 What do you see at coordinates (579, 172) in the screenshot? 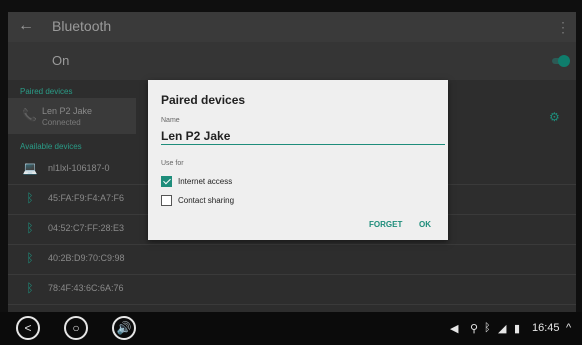
I see `screen-bezel-right` at bounding box center [579, 172].